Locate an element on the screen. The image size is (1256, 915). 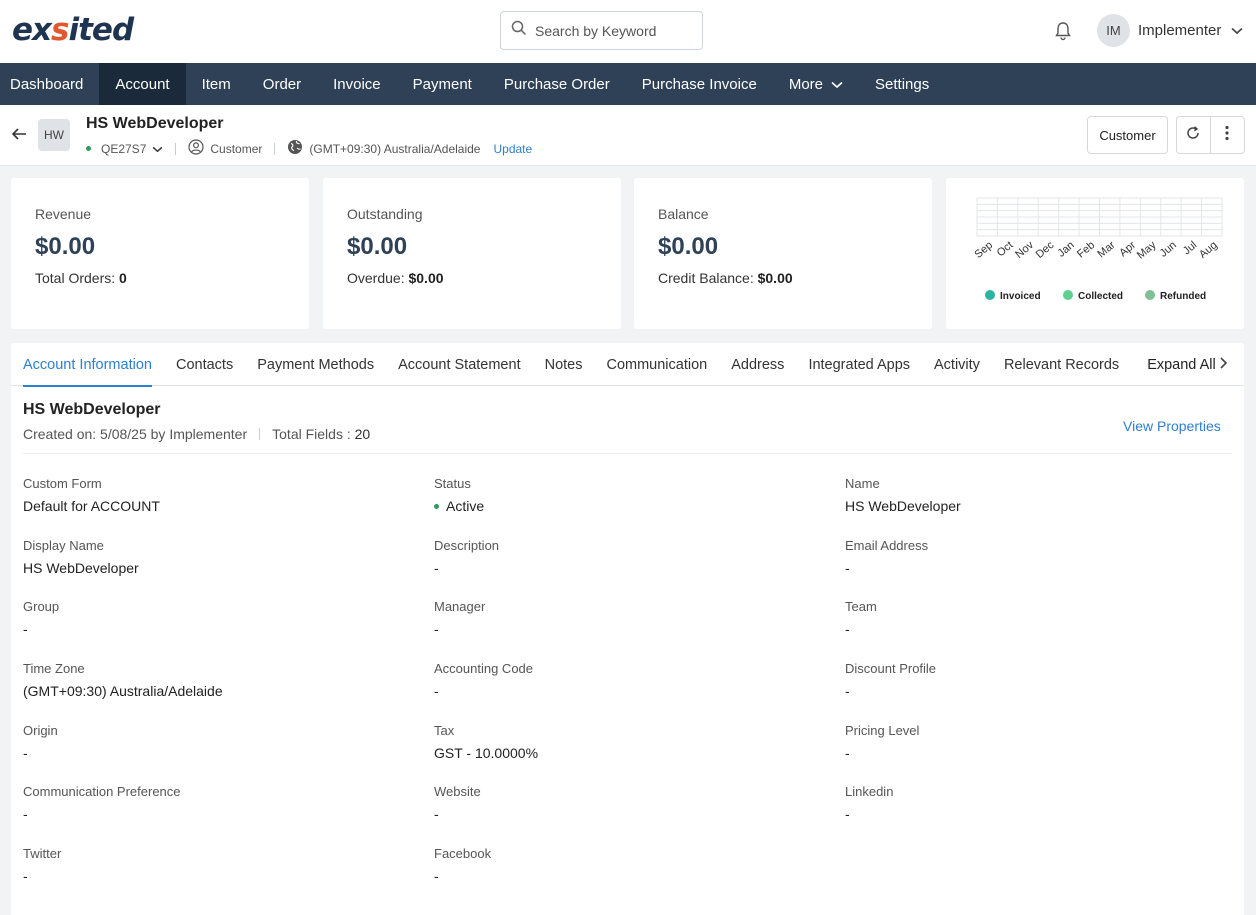
x-tick-label: Dec is located at coordinates (1045, 250).